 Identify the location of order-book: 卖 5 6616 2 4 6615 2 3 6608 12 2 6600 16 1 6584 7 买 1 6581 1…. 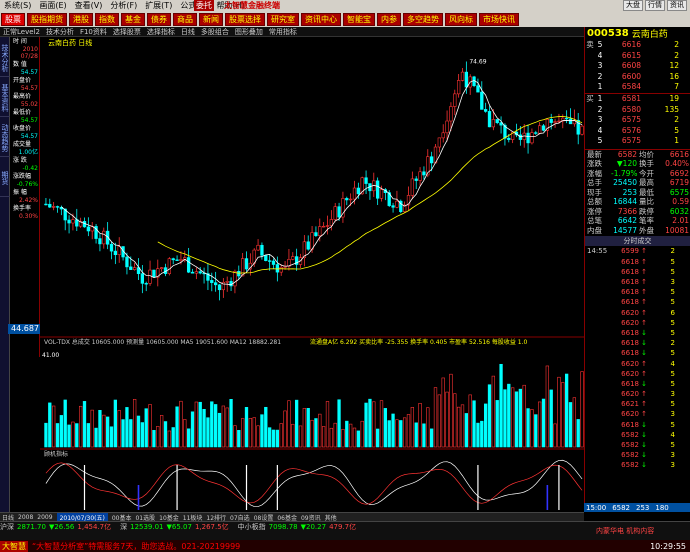
(637, 93).